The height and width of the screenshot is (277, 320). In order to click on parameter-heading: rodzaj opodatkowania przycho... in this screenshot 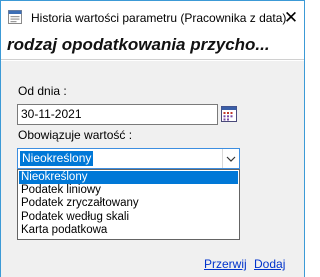, I will do `click(138, 44)`.